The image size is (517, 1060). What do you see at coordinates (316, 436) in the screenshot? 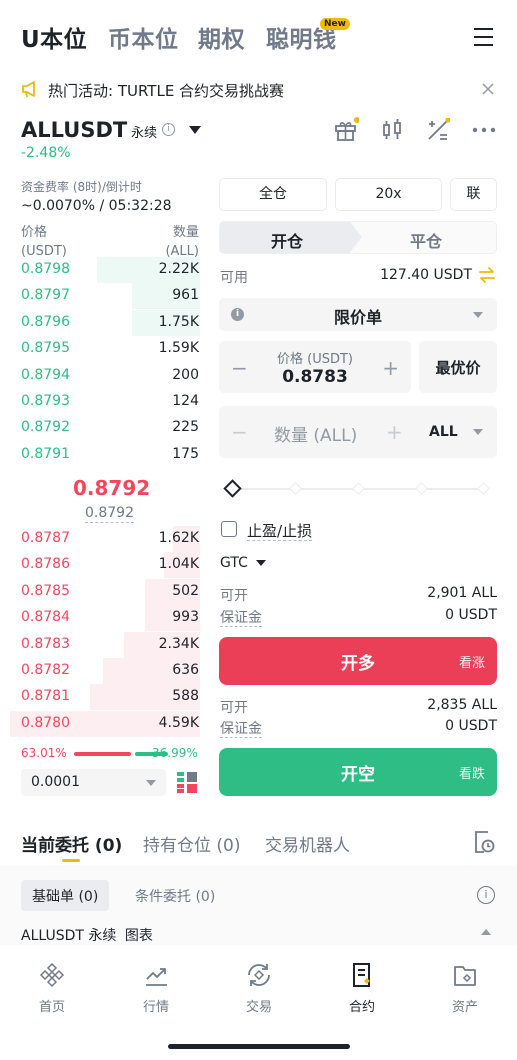
I see `quantity-placeholder: 数量 (ALL)` at bounding box center [316, 436].